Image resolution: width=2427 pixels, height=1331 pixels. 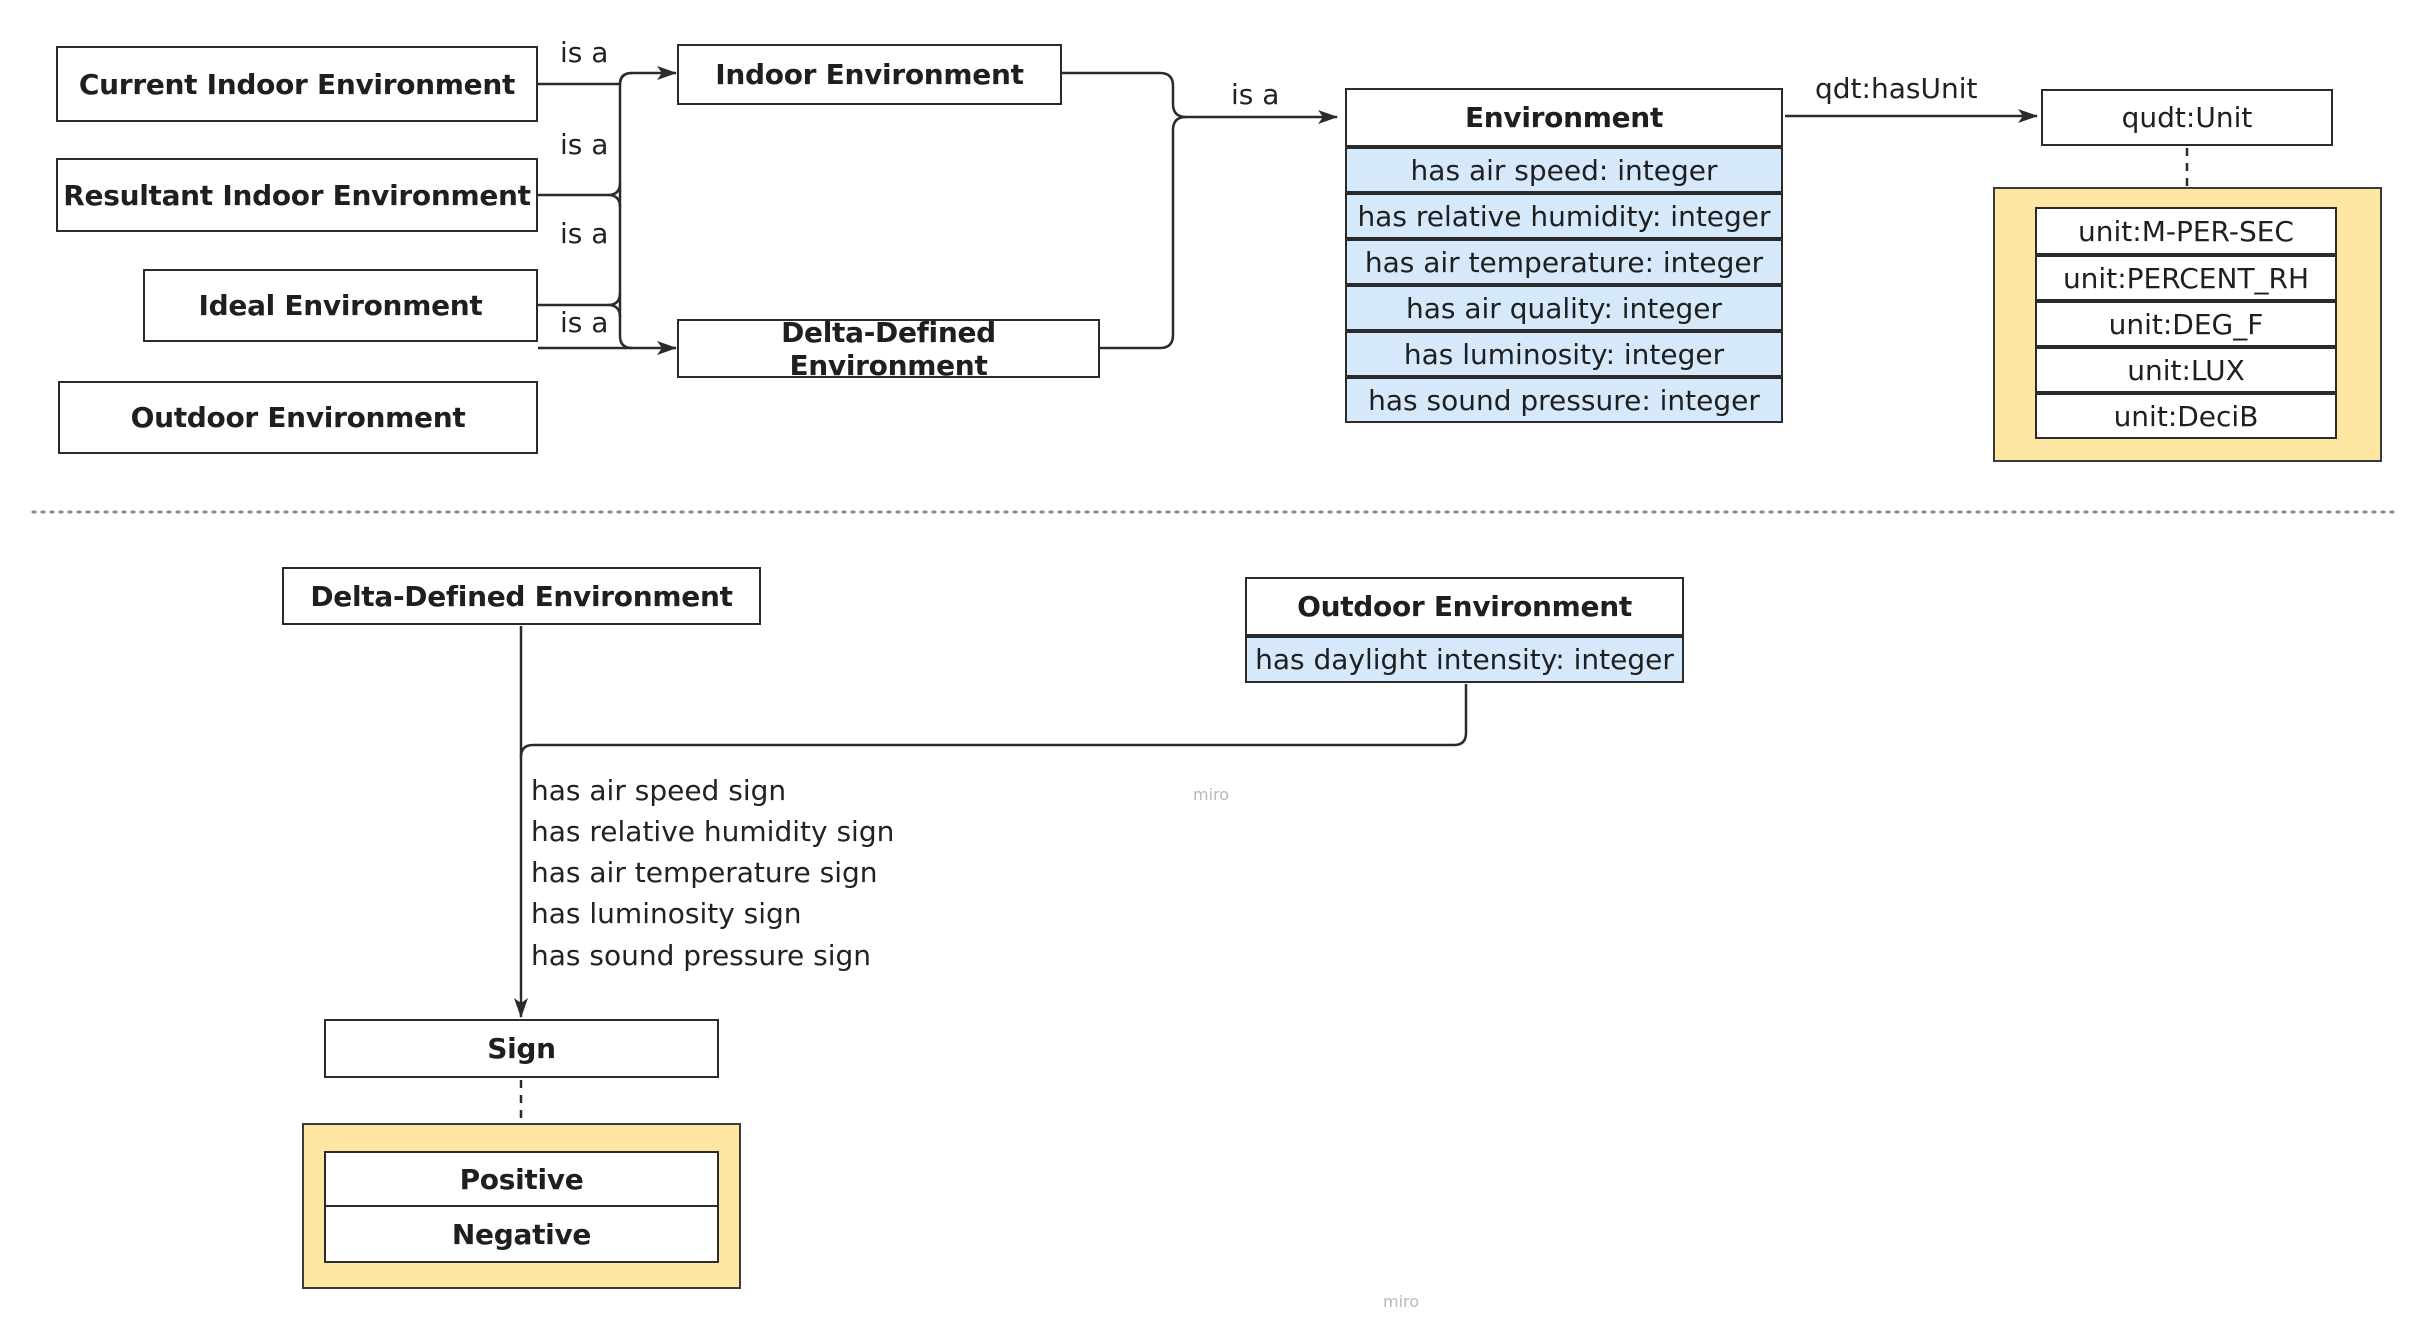 I want to click on instance-label: Positive, so click(x=521, y=1179).